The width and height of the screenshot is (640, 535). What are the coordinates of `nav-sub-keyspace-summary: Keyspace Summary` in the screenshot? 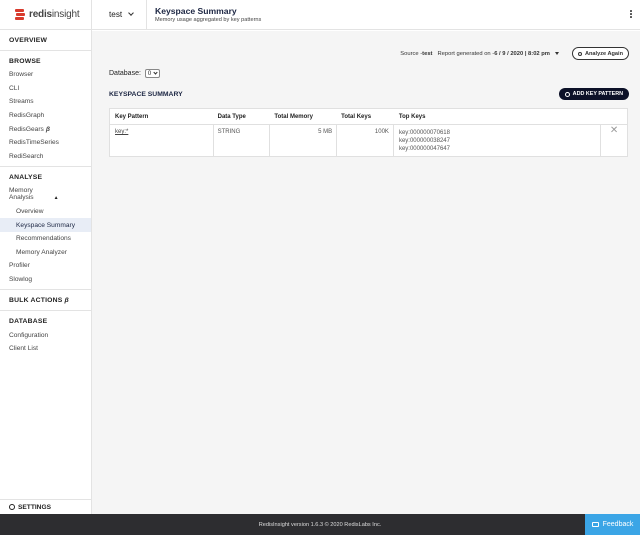 It's located at (45, 225).